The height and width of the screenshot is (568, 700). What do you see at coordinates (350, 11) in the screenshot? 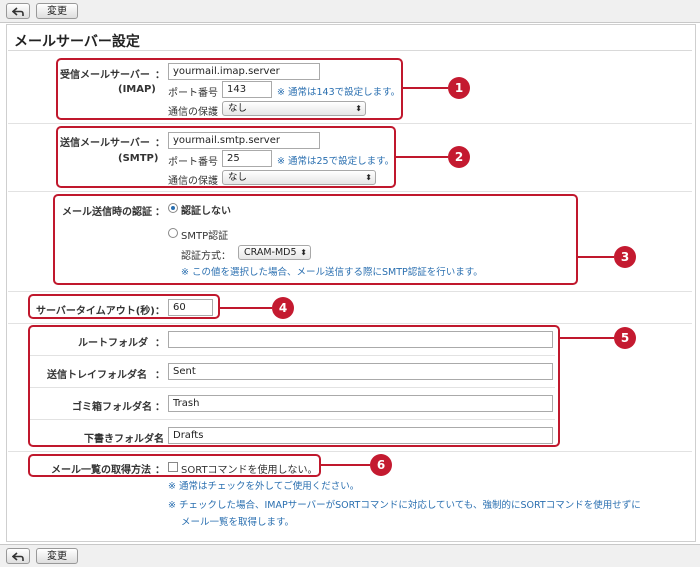
I see `top-toolbar: 変更` at bounding box center [350, 11].